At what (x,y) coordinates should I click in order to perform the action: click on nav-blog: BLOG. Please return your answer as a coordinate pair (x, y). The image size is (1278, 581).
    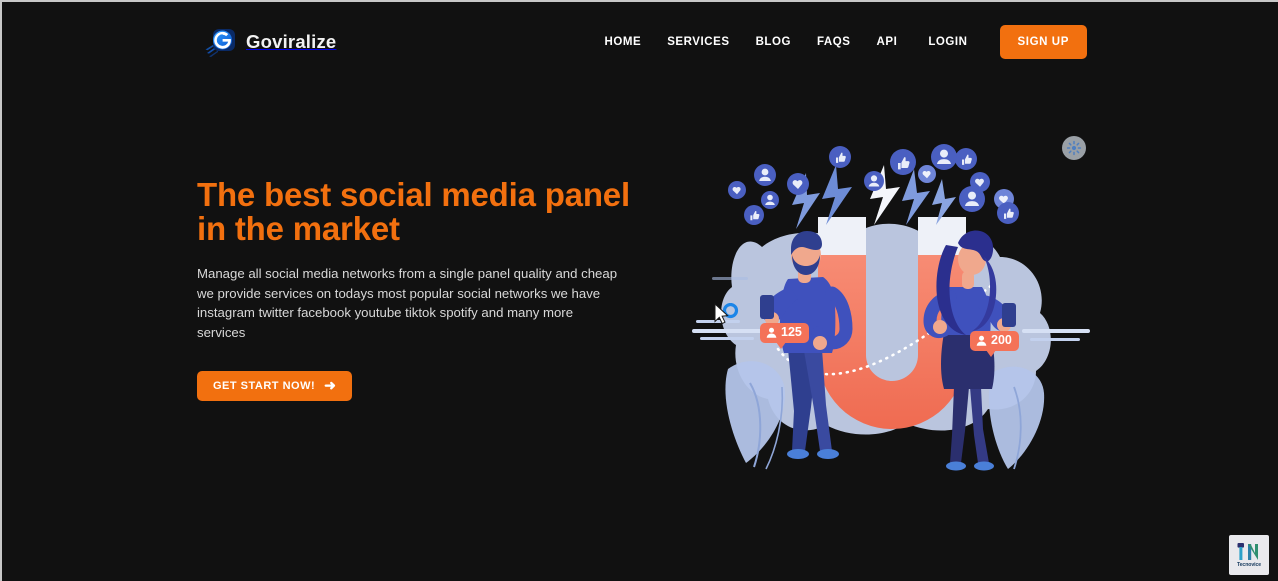
    Looking at the image, I should click on (773, 42).